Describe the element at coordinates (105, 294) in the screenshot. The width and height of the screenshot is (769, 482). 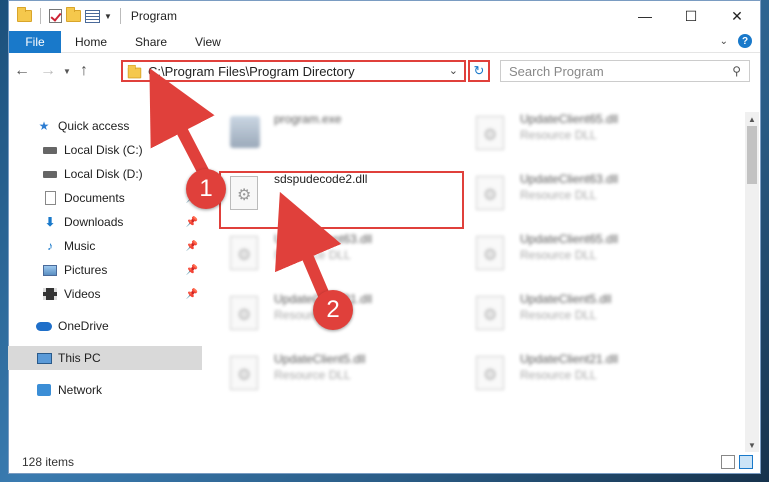
I see `sidebar-item-videos: Videos 📌` at that location.